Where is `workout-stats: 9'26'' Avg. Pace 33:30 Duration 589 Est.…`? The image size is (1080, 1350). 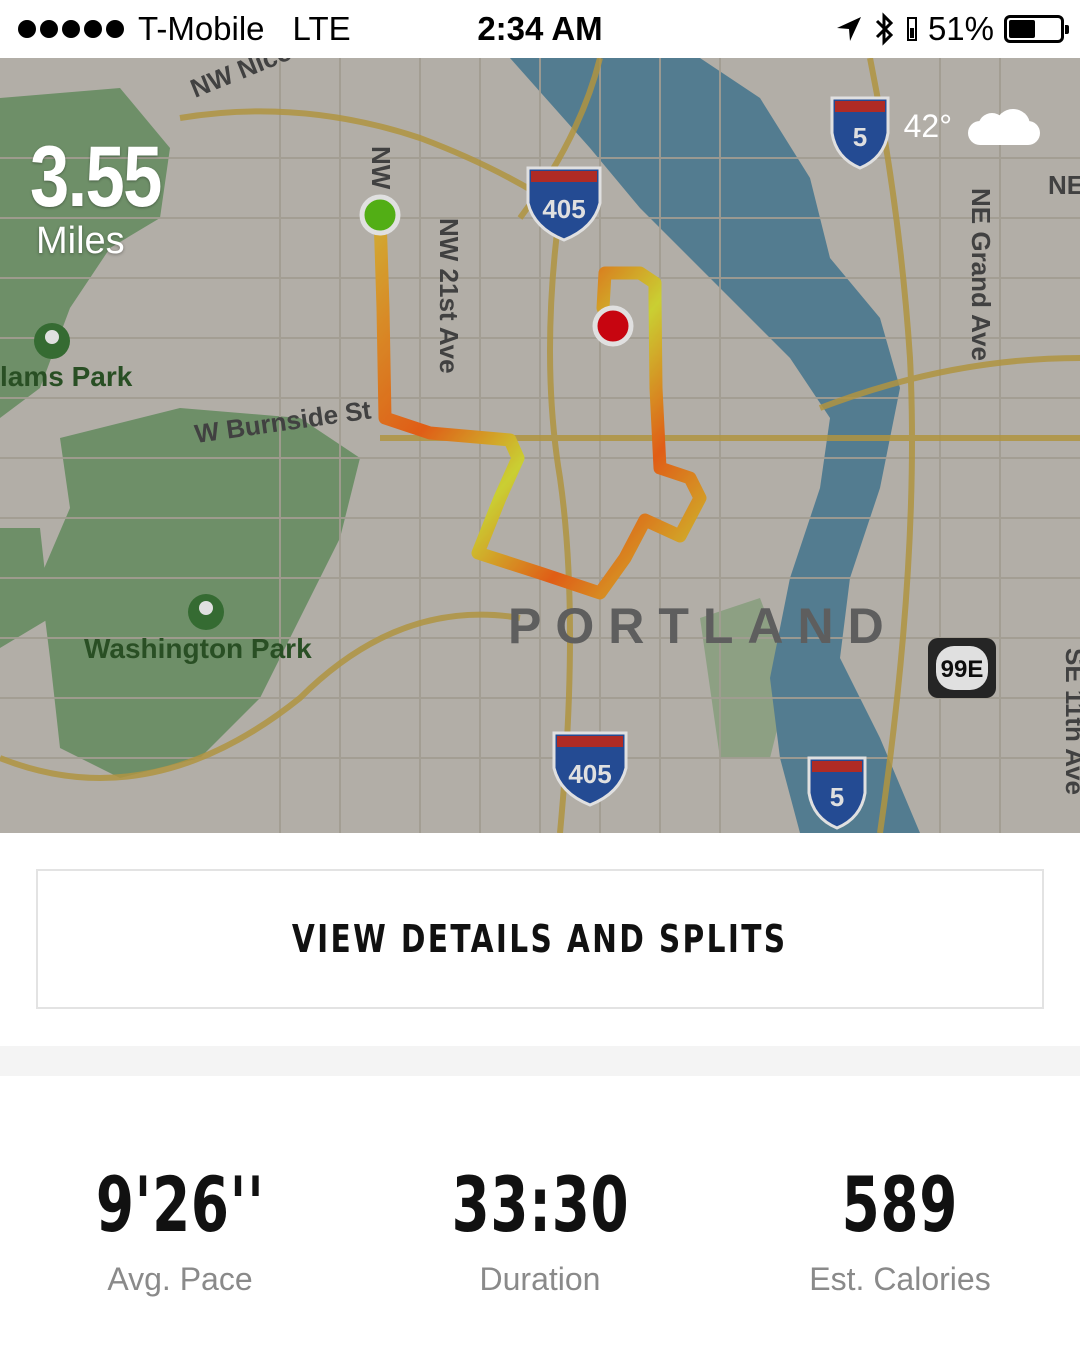
workout-stats: 9'26'' Avg. Pace 33:30 Duration 589 Est.… is located at coordinates (540, 1229).